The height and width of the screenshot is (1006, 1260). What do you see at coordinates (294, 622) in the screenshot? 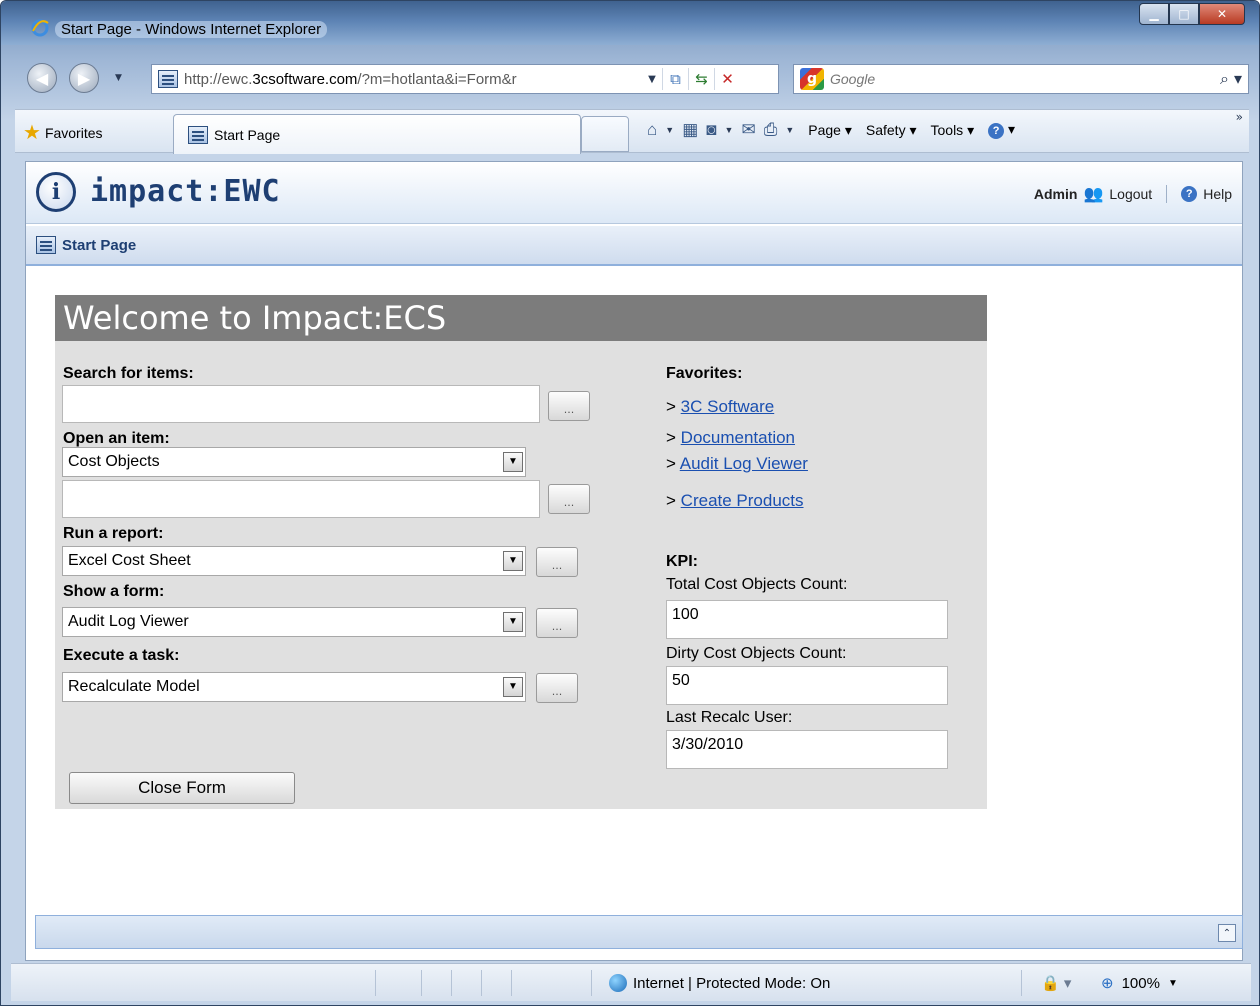
I see `form-select: Audit Log Viewer ▼` at bounding box center [294, 622].